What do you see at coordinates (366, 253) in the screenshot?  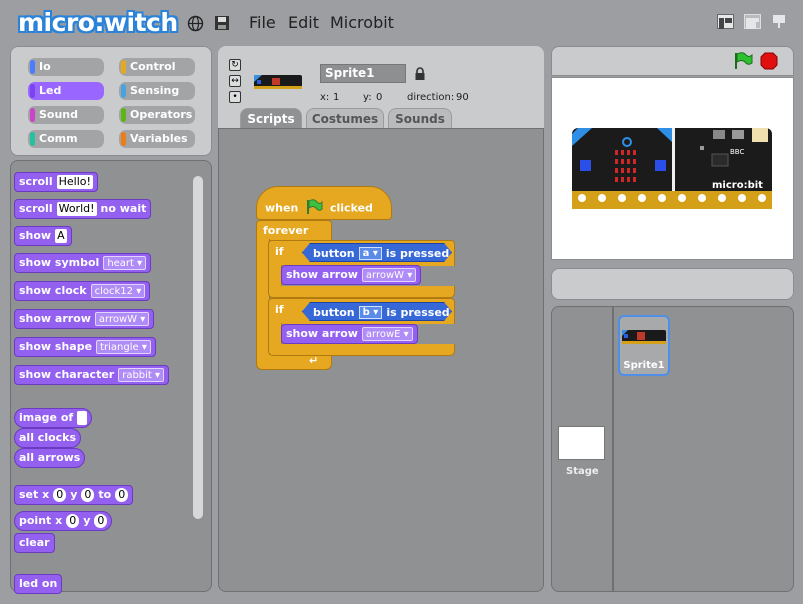 I see `dropdown-value: a` at bounding box center [366, 253].